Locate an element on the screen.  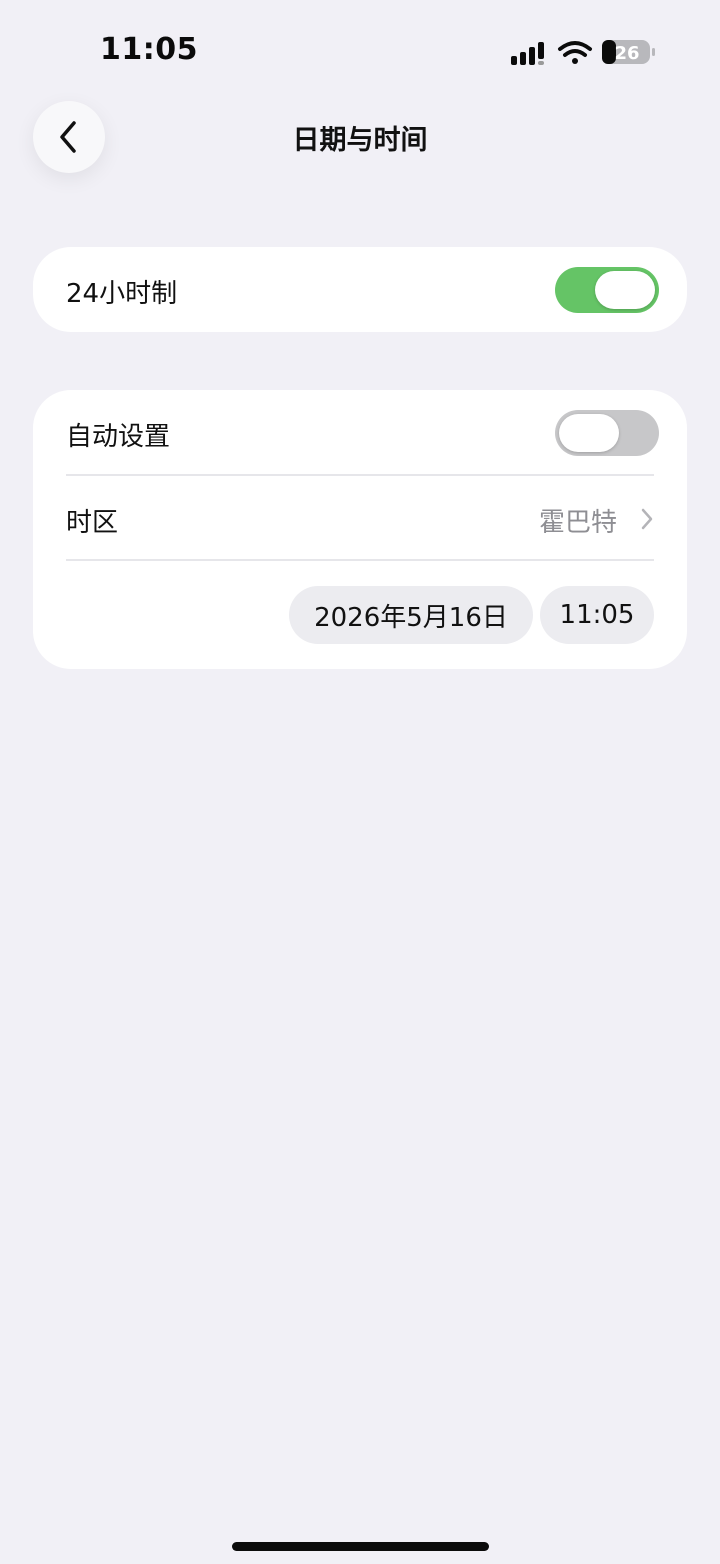
timezone-row: 时区 霍巴特 is located at coordinates (360, 518).